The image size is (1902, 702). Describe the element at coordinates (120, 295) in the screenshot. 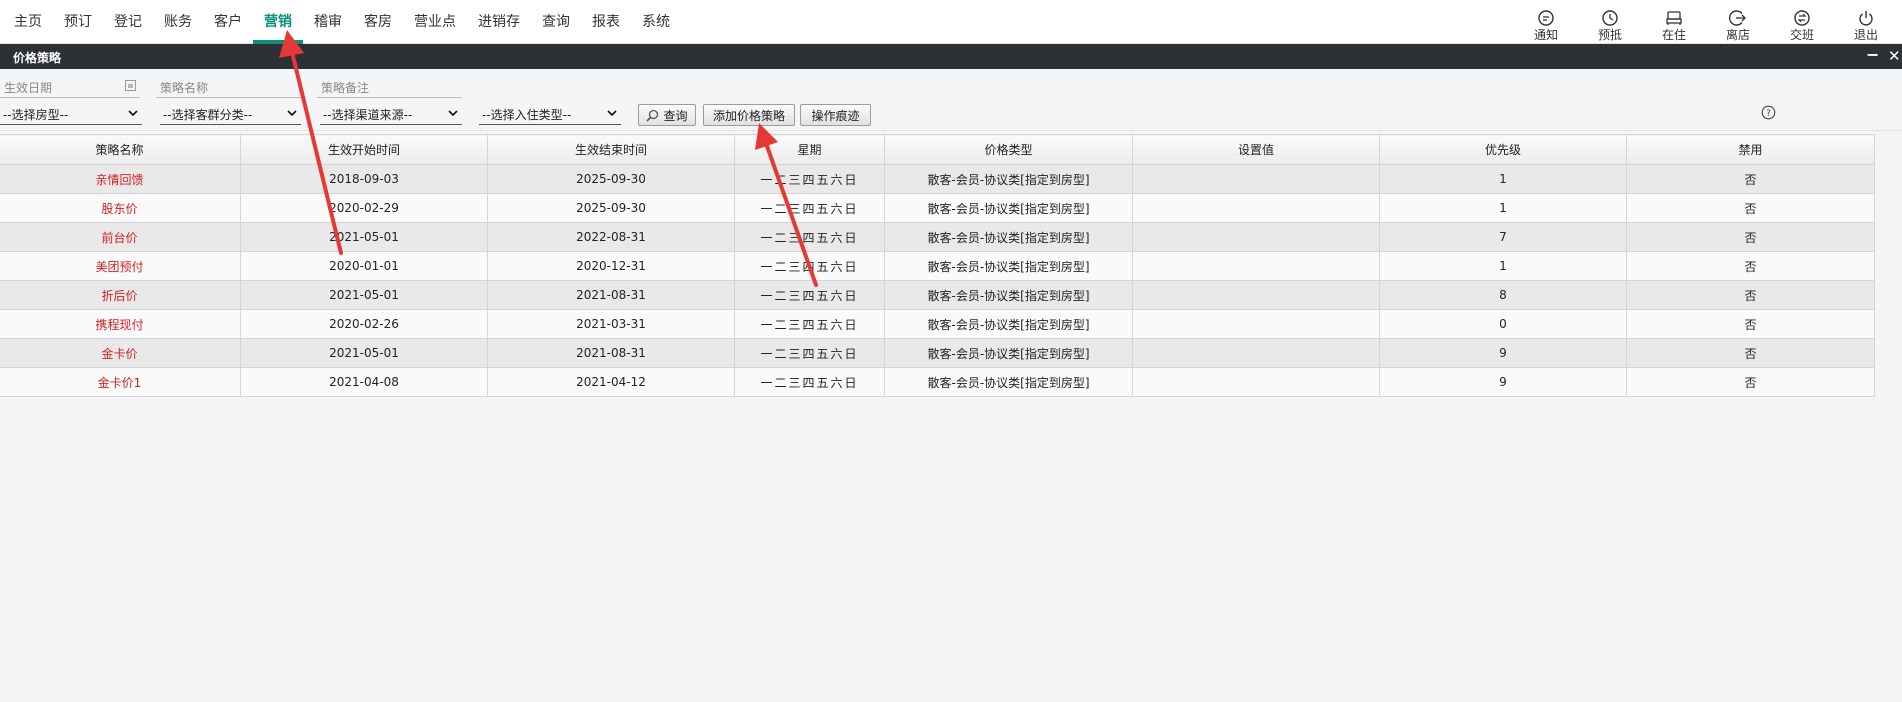

I see `strategy-name-link: 折后价` at that location.